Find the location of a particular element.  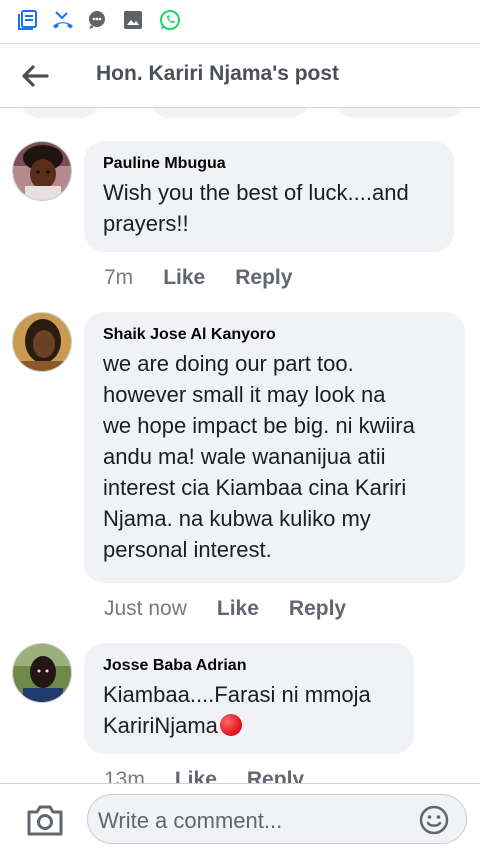

comment-actions: 7m Like Reply is located at coordinates (213, 278).